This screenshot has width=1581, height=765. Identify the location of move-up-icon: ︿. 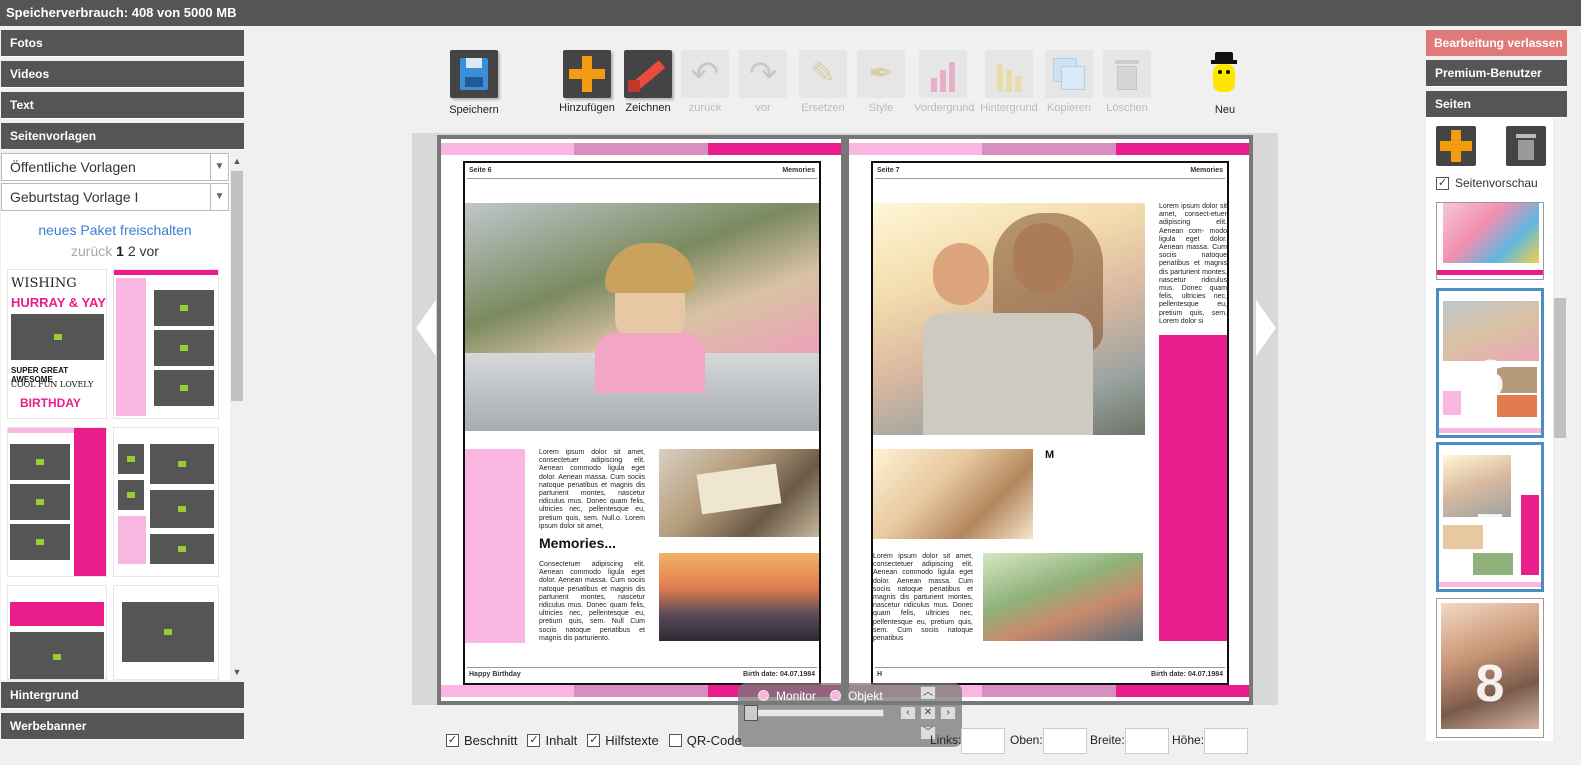
(928, 693).